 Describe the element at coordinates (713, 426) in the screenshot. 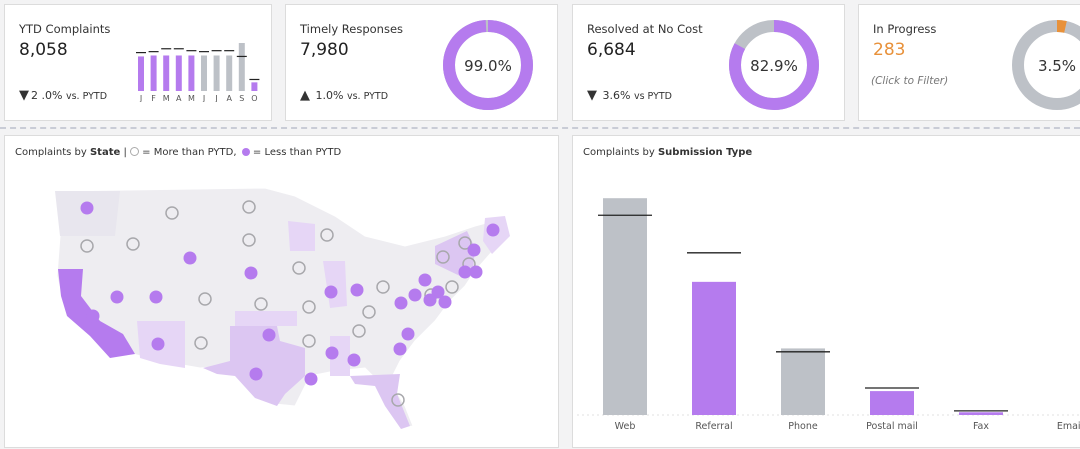

I see `category-label: Referral` at that location.